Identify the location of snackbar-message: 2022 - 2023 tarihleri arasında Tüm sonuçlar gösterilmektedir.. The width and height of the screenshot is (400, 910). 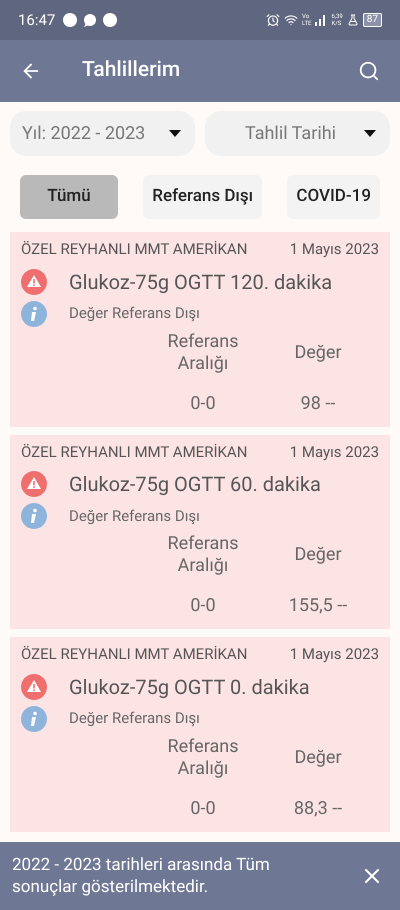
(141, 876).